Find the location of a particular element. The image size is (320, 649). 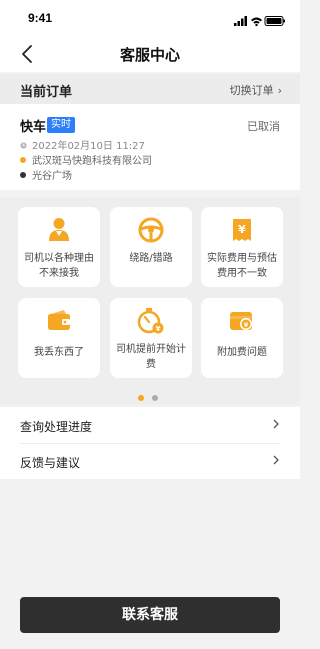

issue-tile-fee-mismatch: ¥ 实际费用与预估费用不一致 is located at coordinates (242, 247).